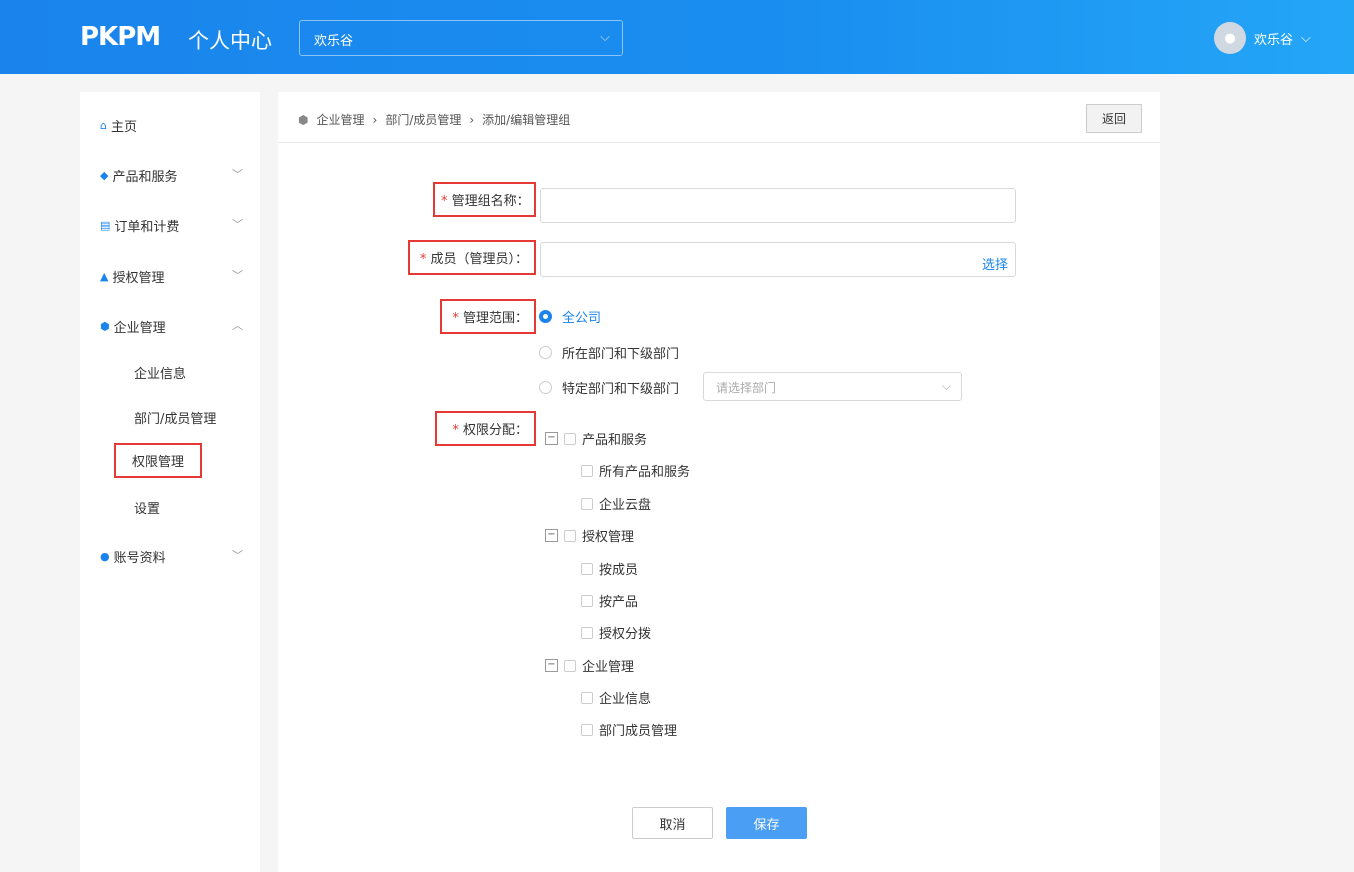 The width and height of the screenshot is (1354, 872). Describe the element at coordinates (545, 316) in the screenshot. I see `radio-checked-icon` at that location.